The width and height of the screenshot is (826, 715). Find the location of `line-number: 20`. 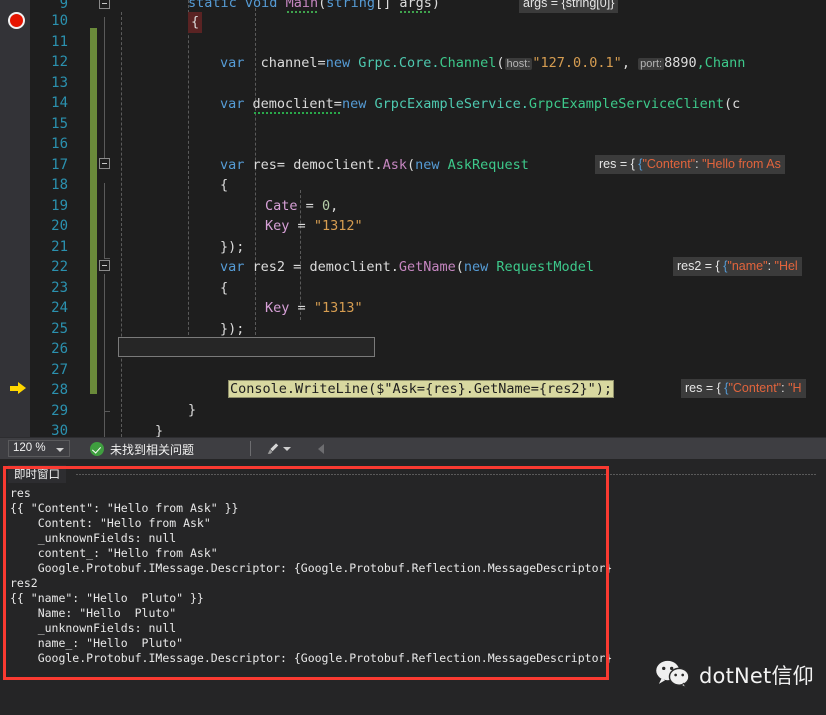

line-number: 20 is located at coordinates (59, 226).